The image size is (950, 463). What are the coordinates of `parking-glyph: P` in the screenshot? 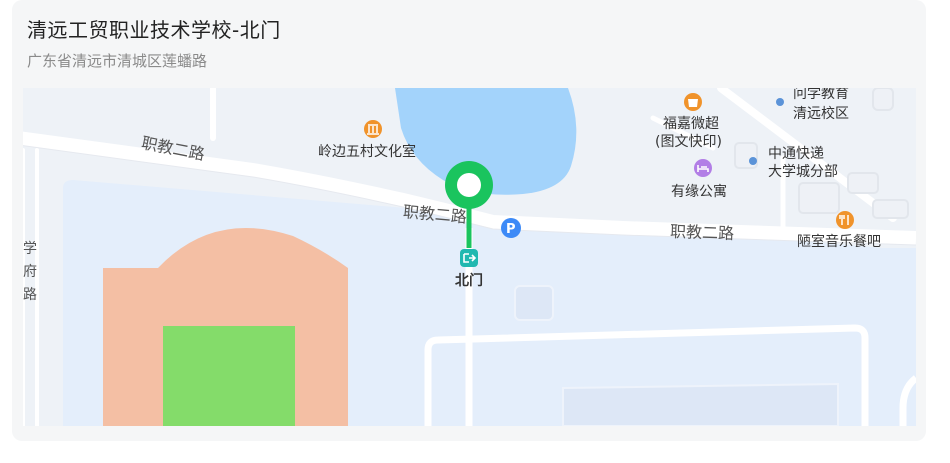 It's located at (511, 229).